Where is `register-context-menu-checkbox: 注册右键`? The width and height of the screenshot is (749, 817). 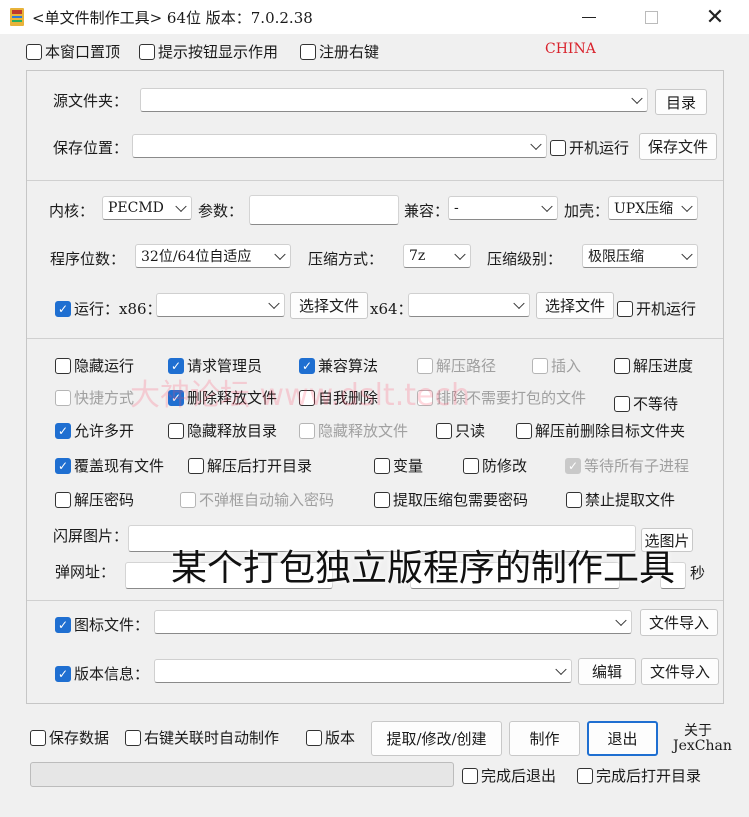 register-context-menu-checkbox: 注册右键 is located at coordinates (339, 51).